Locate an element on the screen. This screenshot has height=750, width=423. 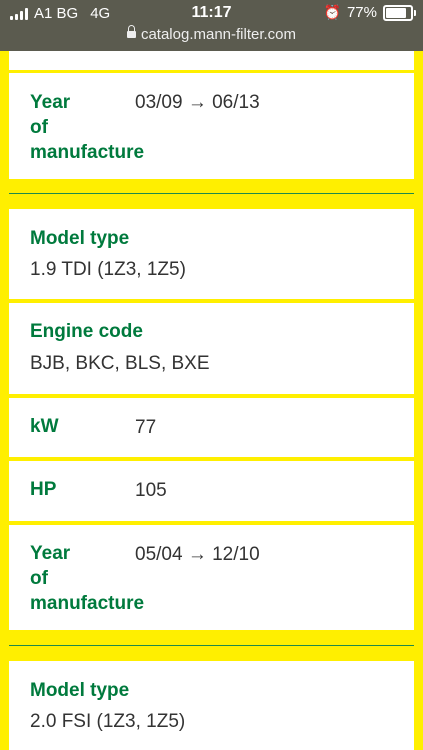
year-card: Year of manufacture 05/04 → 12/10 is located at coordinates (211, 577).